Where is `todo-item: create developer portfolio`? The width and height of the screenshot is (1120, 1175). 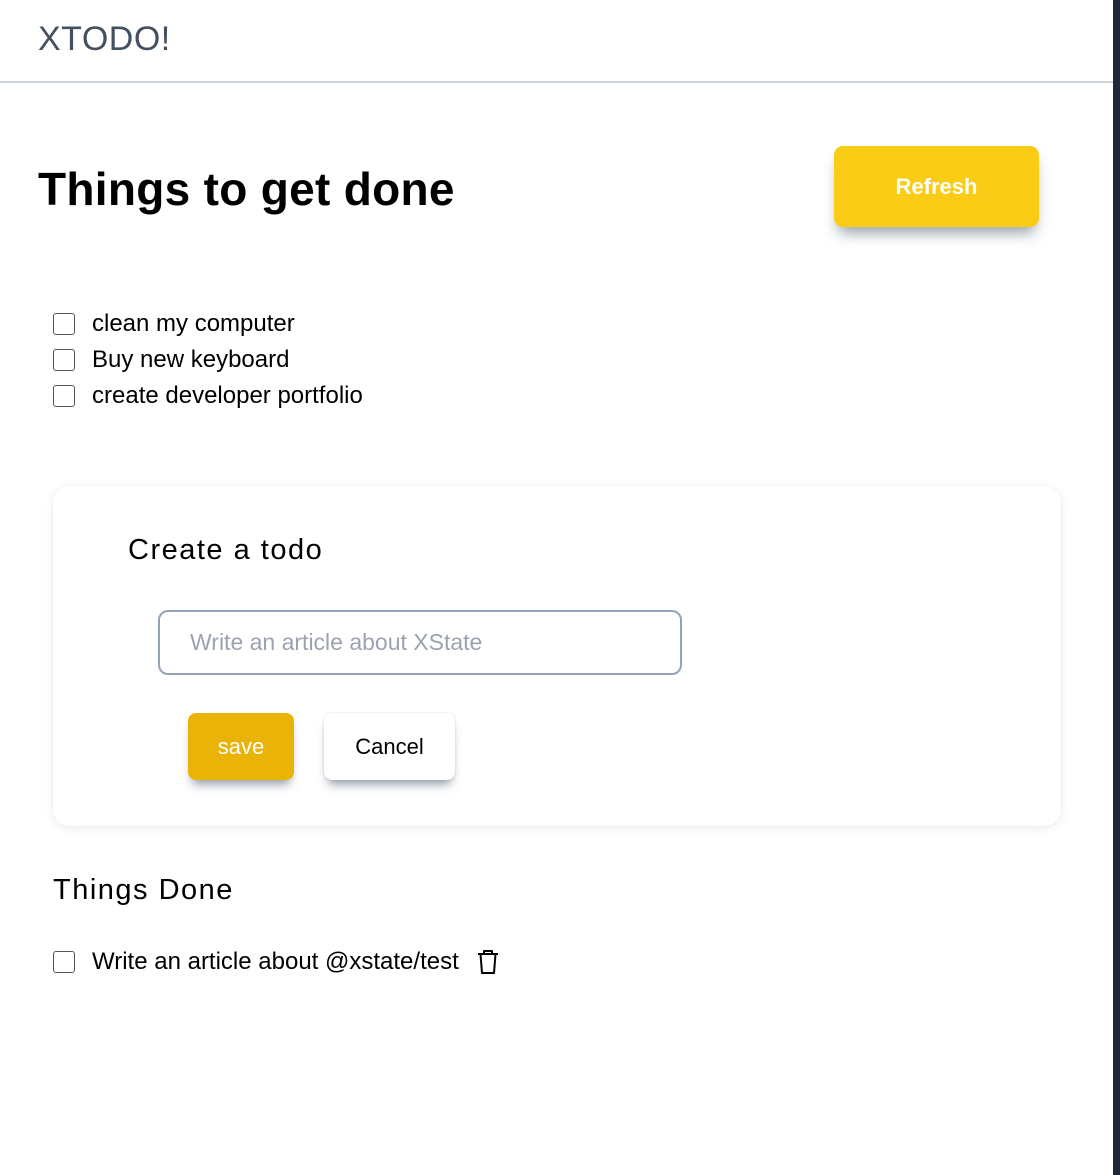 todo-item: create developer portfolio is located at coordinates (208, 396).